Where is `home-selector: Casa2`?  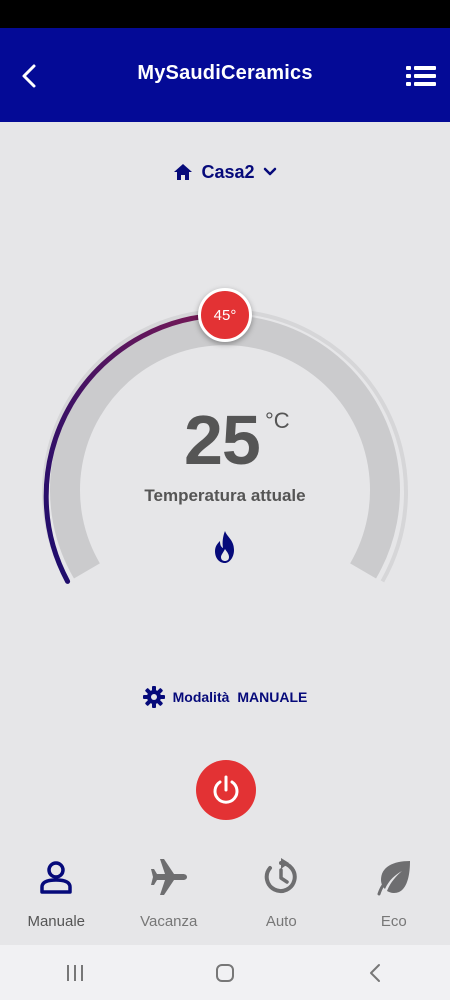 home-selector: Casa2 is located at coordinates (225, 172).